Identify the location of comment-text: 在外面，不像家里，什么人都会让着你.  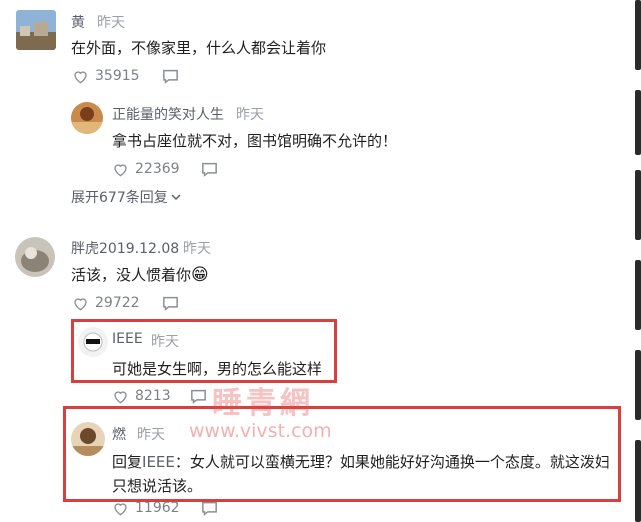
(199, 48).